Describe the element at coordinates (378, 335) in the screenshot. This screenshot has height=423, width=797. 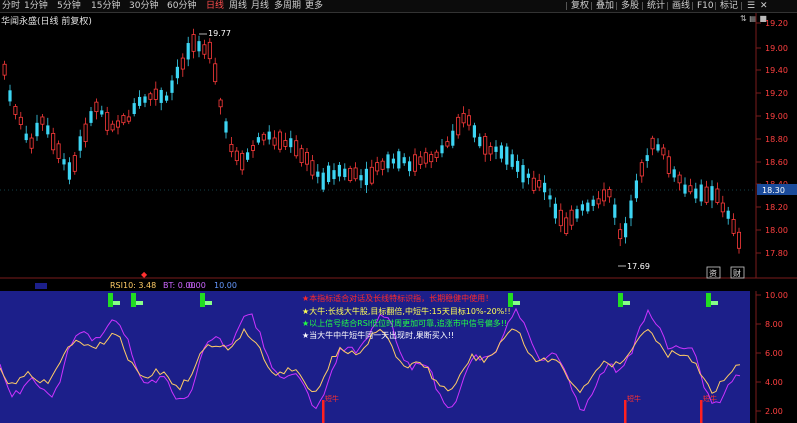
I see `note-line-4: ★当大牛中牛短牛同一天出现时,果断买入!!` at that location.